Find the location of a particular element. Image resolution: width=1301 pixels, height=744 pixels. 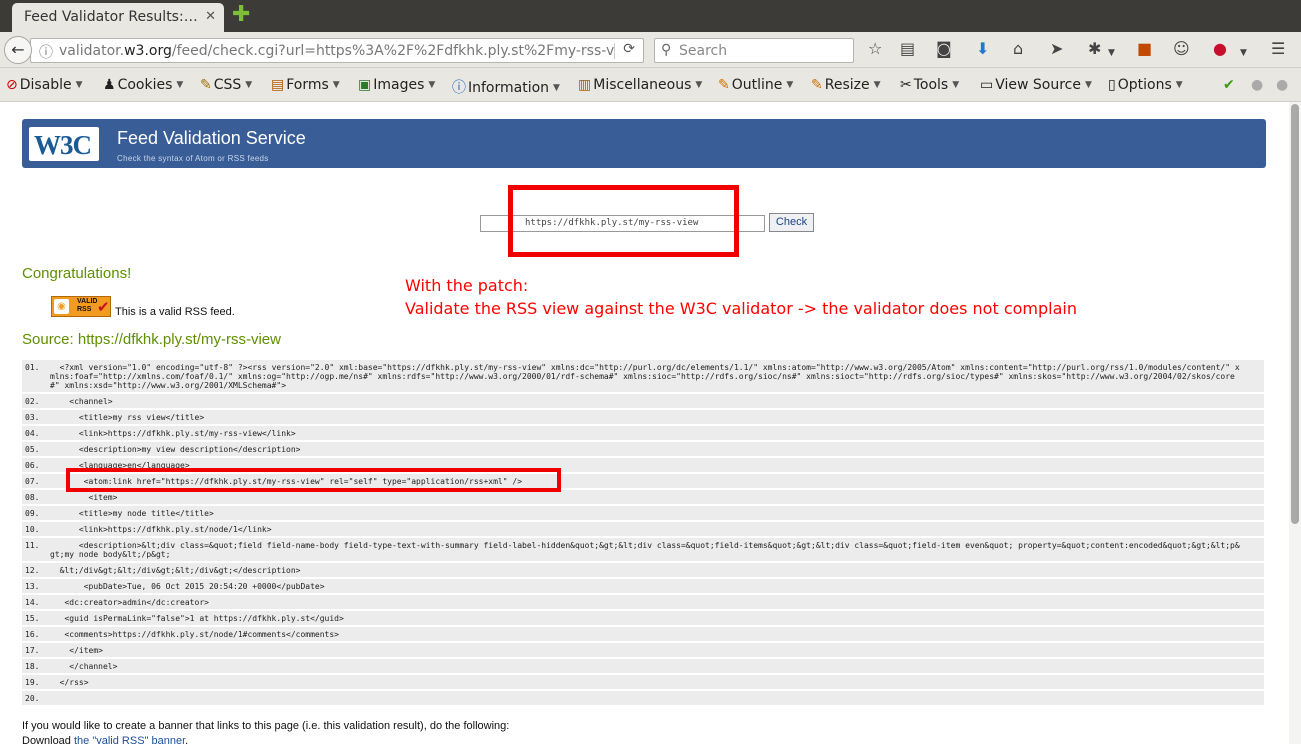

devbar-disable: ⊘ Disable ▼ is located at coordinates (44, 85).